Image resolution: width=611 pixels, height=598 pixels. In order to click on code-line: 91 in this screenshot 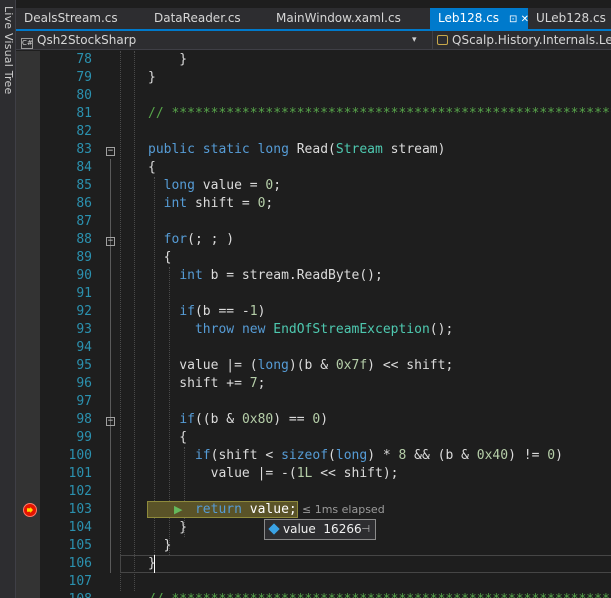, I will do `click(313, 294)`.